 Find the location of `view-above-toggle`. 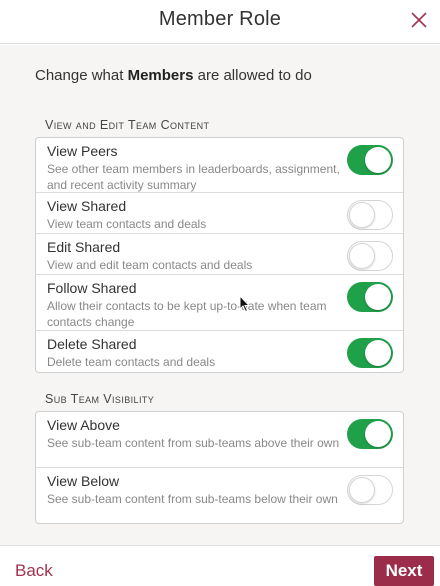

view-above-toggle is located at coordinates (370, 434).